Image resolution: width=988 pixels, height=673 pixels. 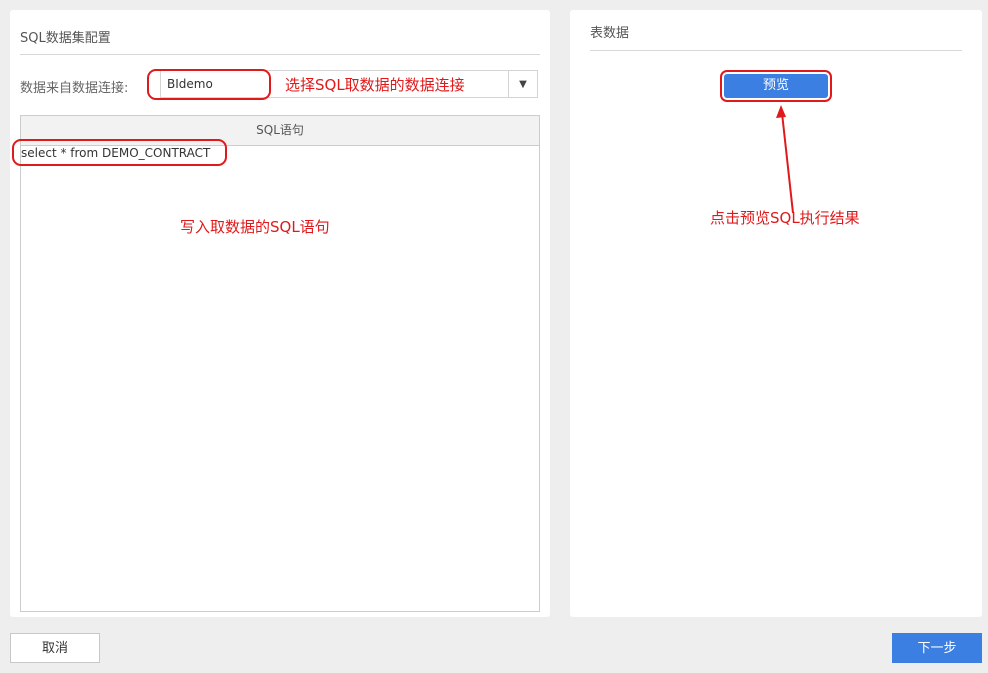 I want to click on preview-button-label: 预览, so click(x=776, y=86).